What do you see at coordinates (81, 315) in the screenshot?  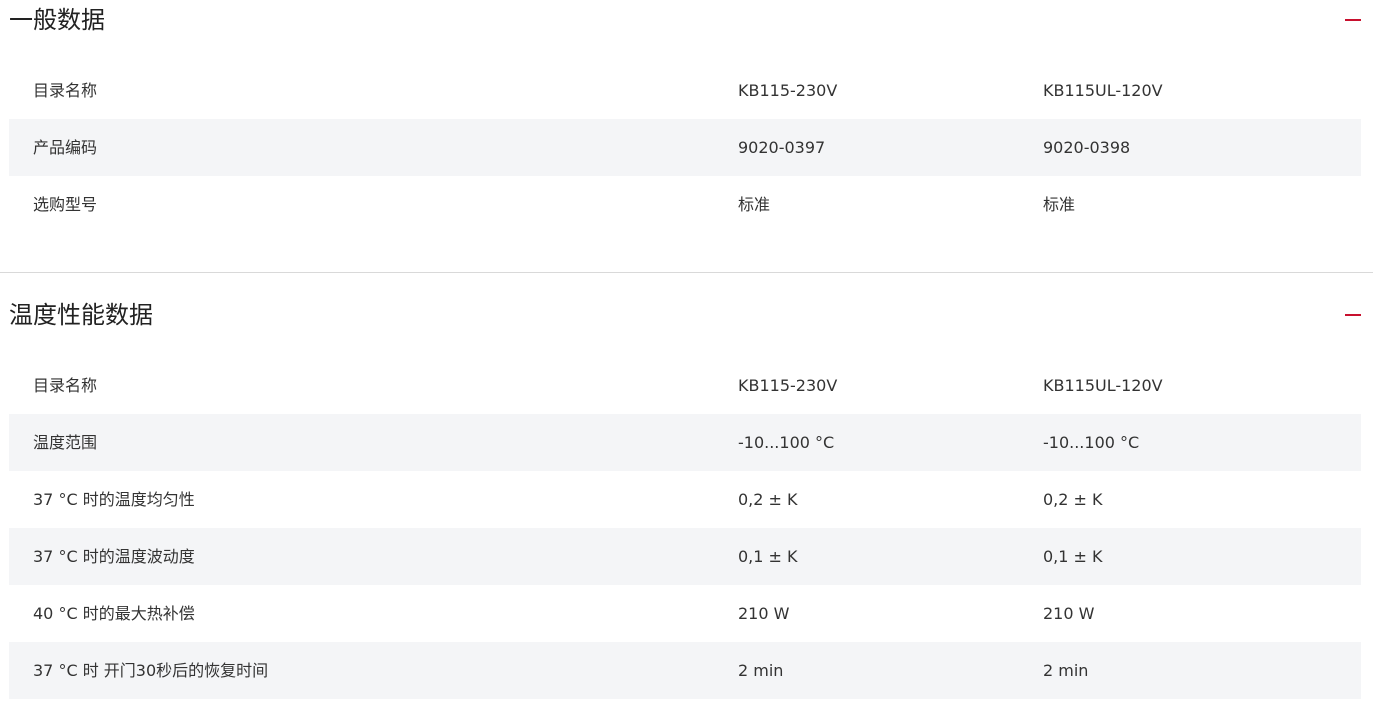 I see `section-title: 温度性能数据` at bounding box center [81, 315].